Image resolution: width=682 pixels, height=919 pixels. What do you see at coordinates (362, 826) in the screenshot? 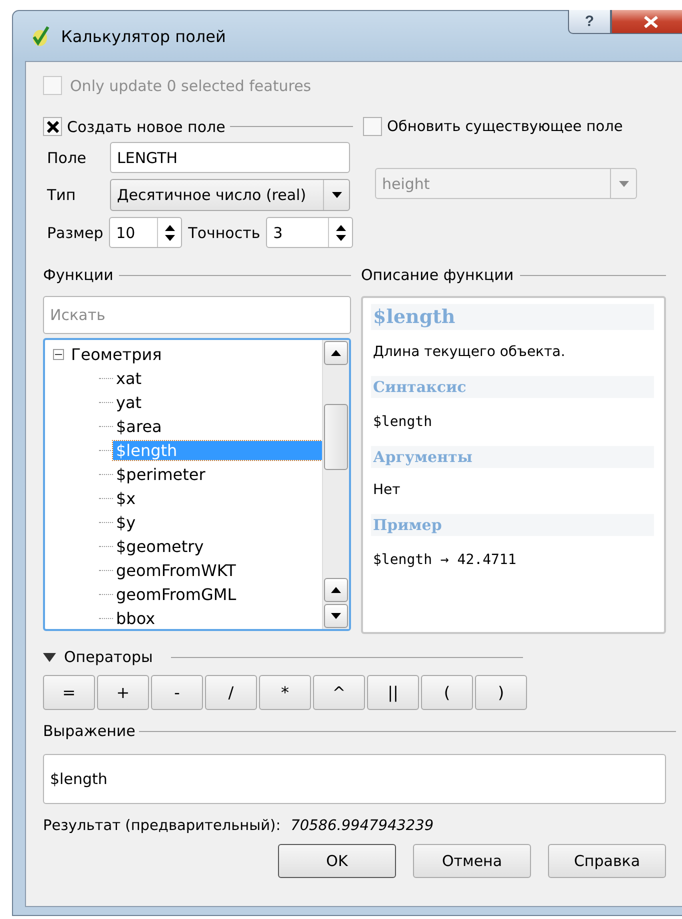
I see `result-value: 70586.9947943239` at bounding box center [362, 826].